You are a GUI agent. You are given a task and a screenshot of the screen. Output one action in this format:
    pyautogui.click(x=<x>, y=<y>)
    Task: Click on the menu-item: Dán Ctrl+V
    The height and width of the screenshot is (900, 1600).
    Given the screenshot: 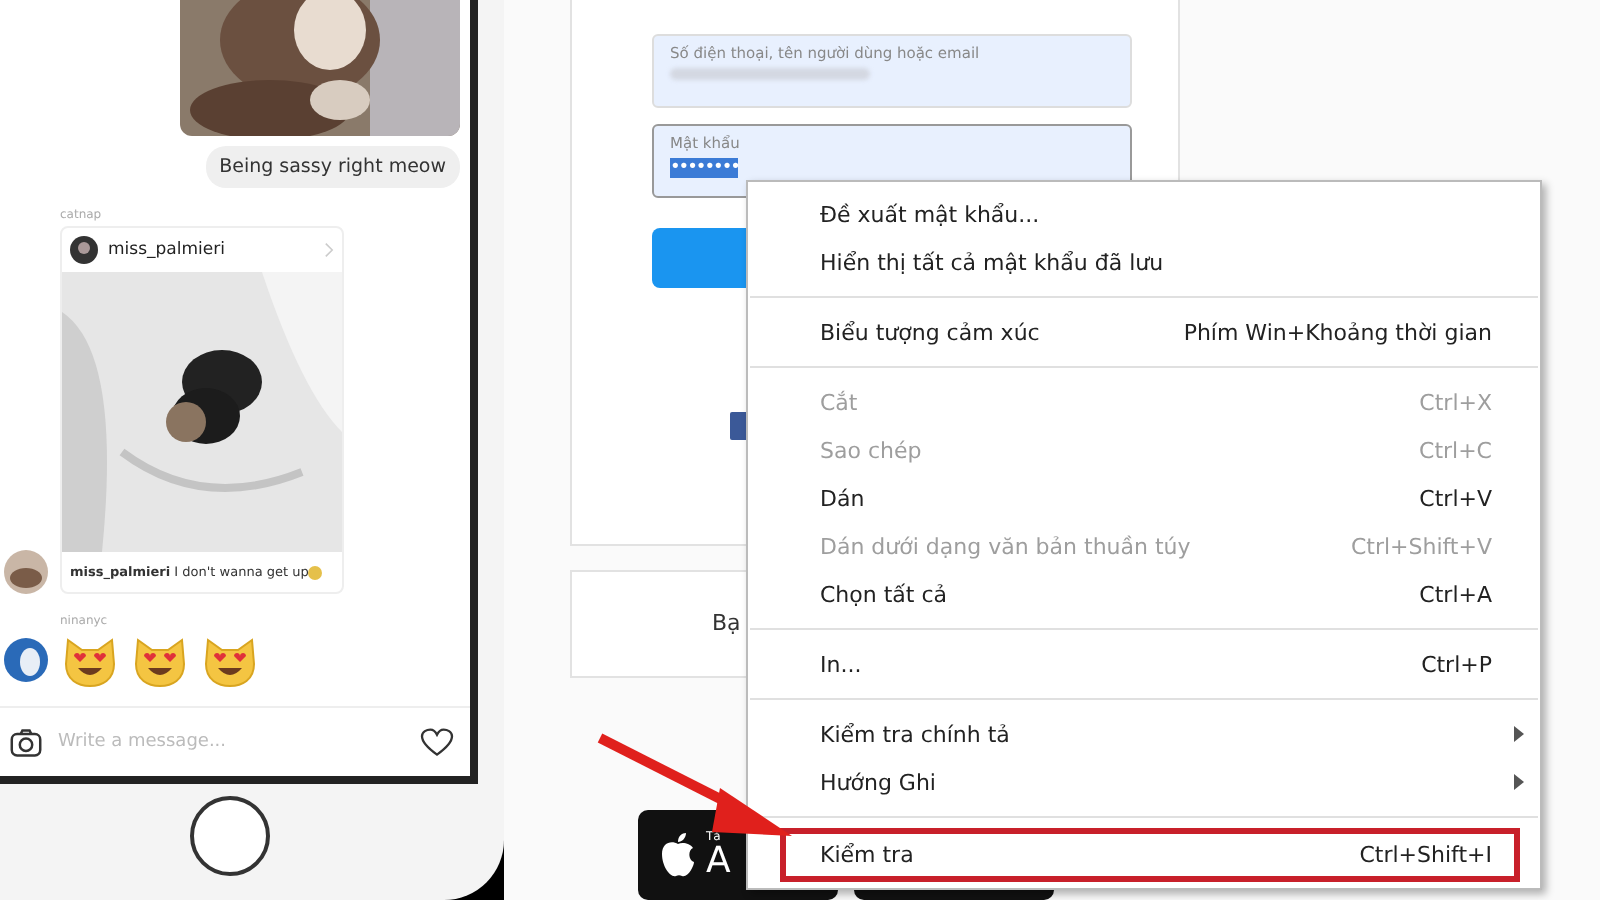 What is the action you would take?
    pyautogui.click(x=1144, y=498)
    